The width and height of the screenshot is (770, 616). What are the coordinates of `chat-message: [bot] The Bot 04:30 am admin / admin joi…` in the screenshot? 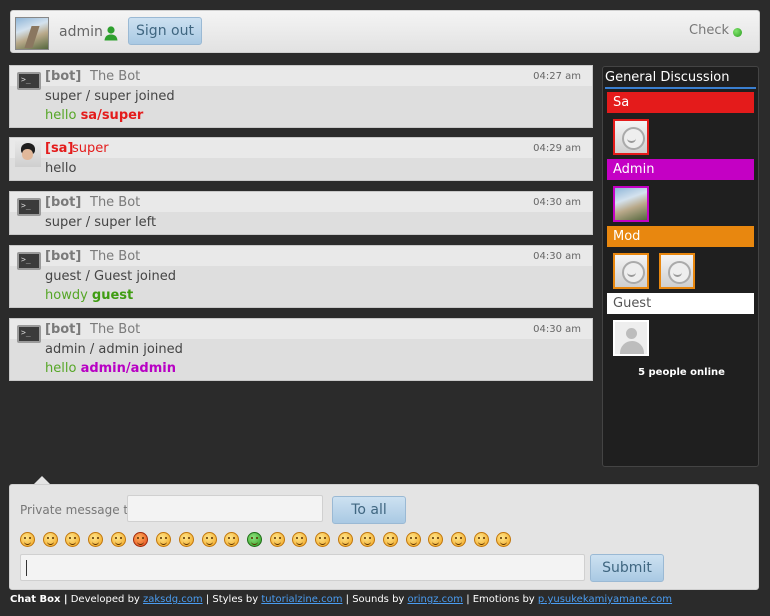 It's located at (301, 349).